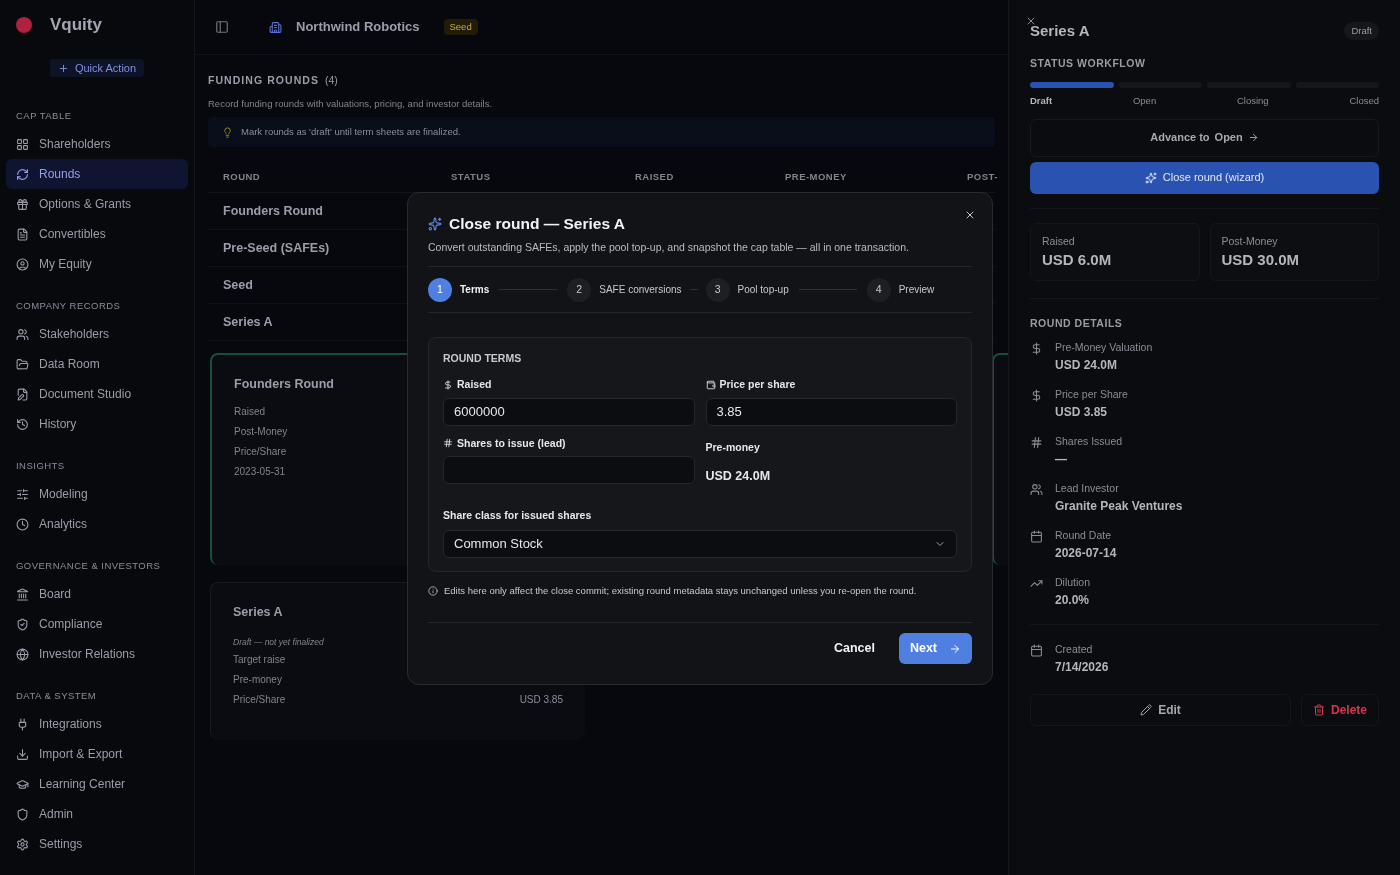 The width and height of the screenshot is (1400, 875). What do you see at coordinates (97, 754) in the screenshot?
I see `sidebar-item: Import & Export` at bounding box center [97, 754].